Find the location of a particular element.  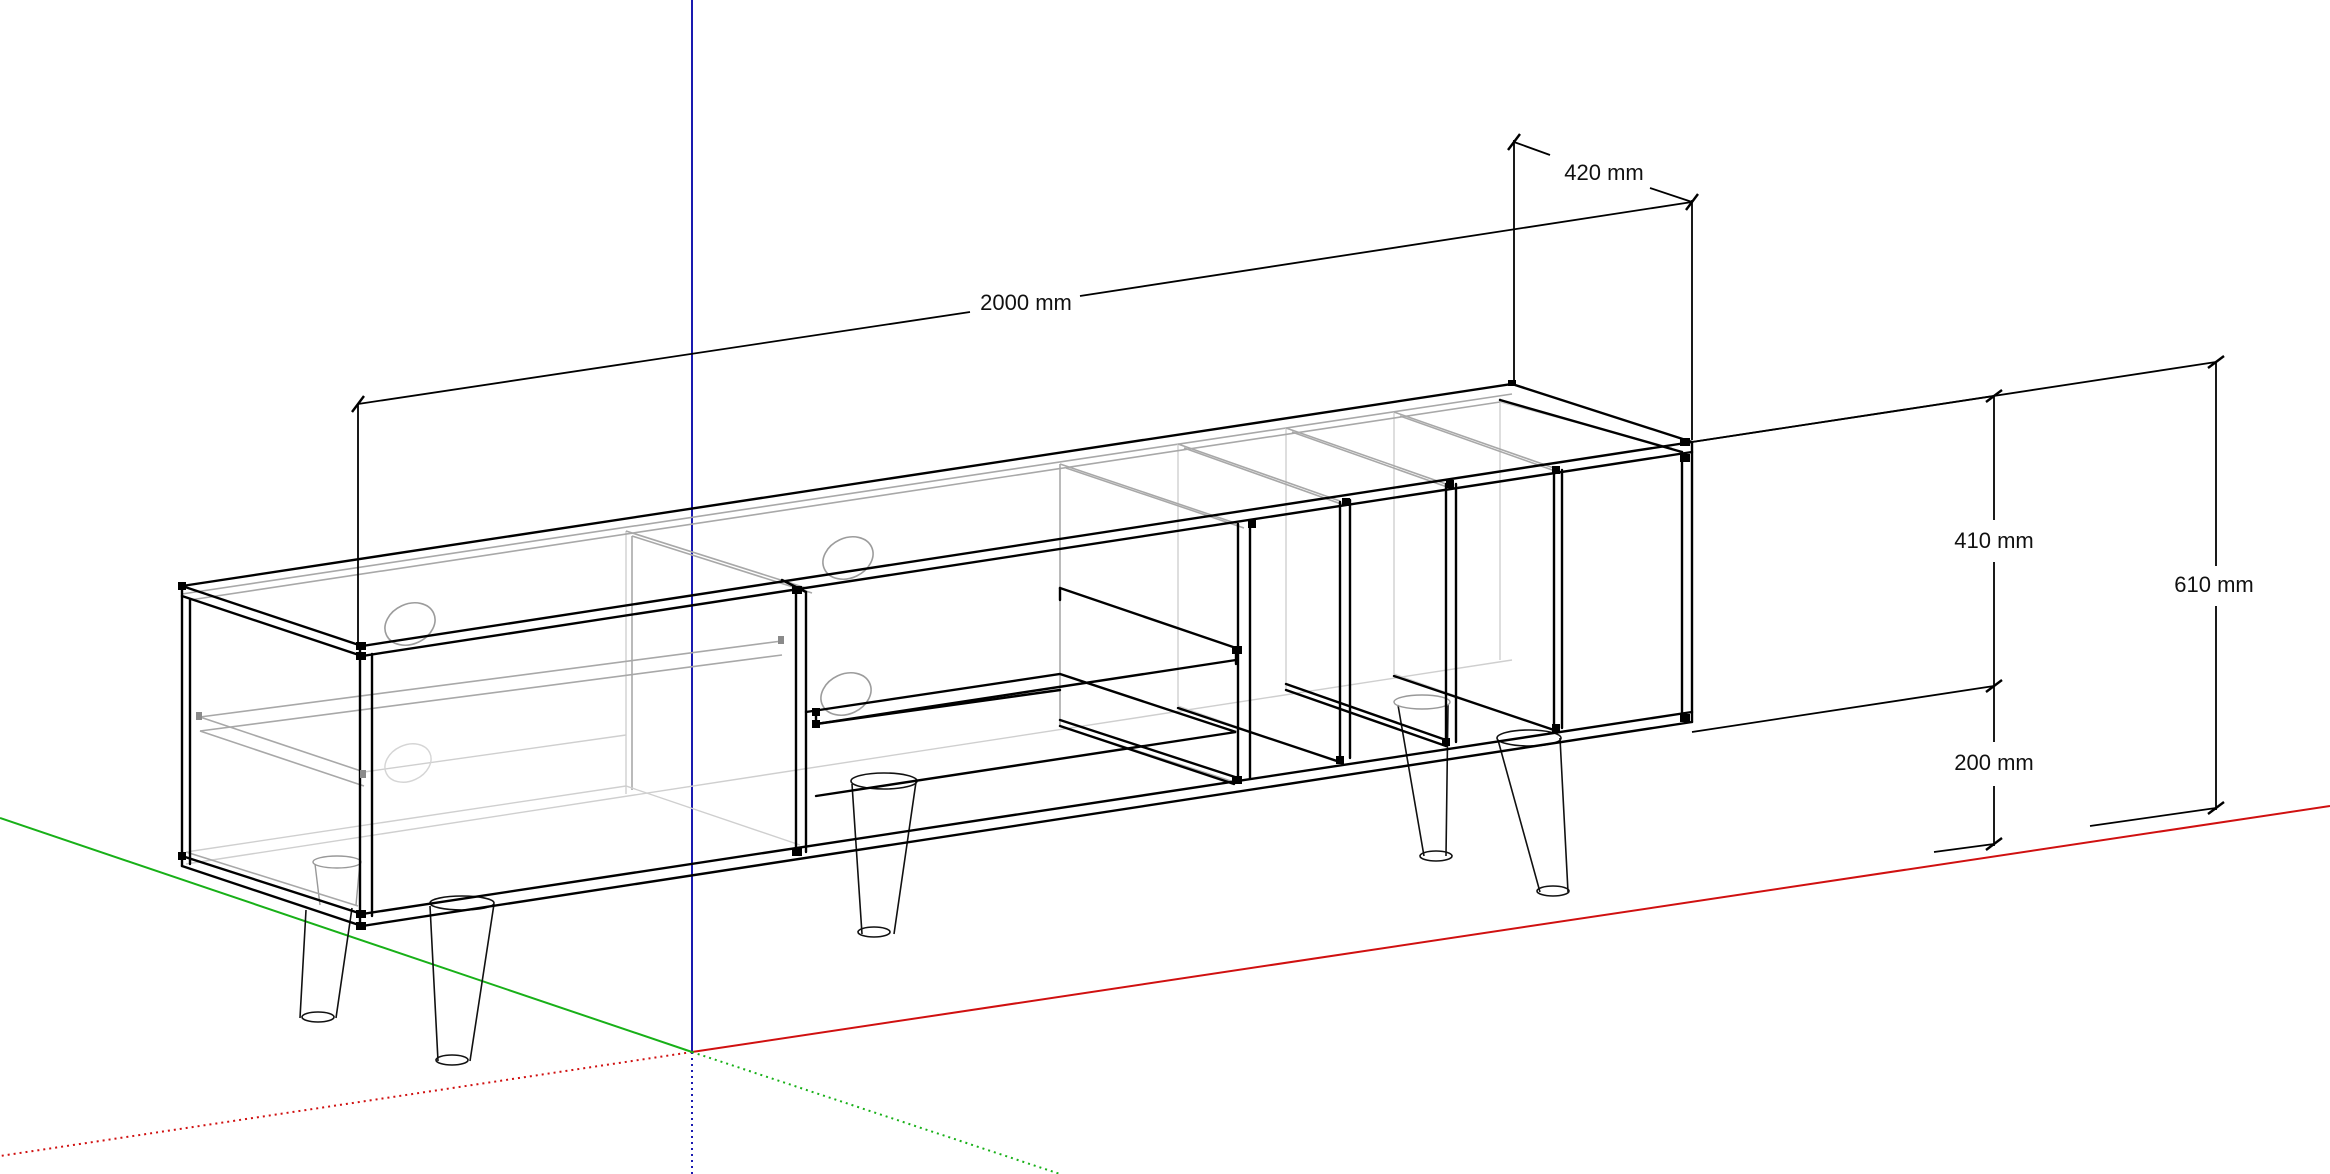

leg-front-right is located at coordinates (1533, 813).